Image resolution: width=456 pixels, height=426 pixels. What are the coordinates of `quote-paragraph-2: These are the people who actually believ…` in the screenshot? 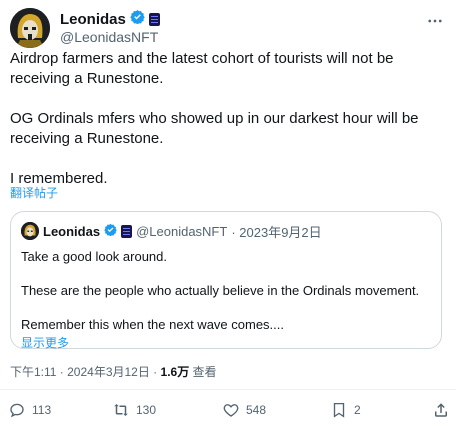 It's located at (220, 290).